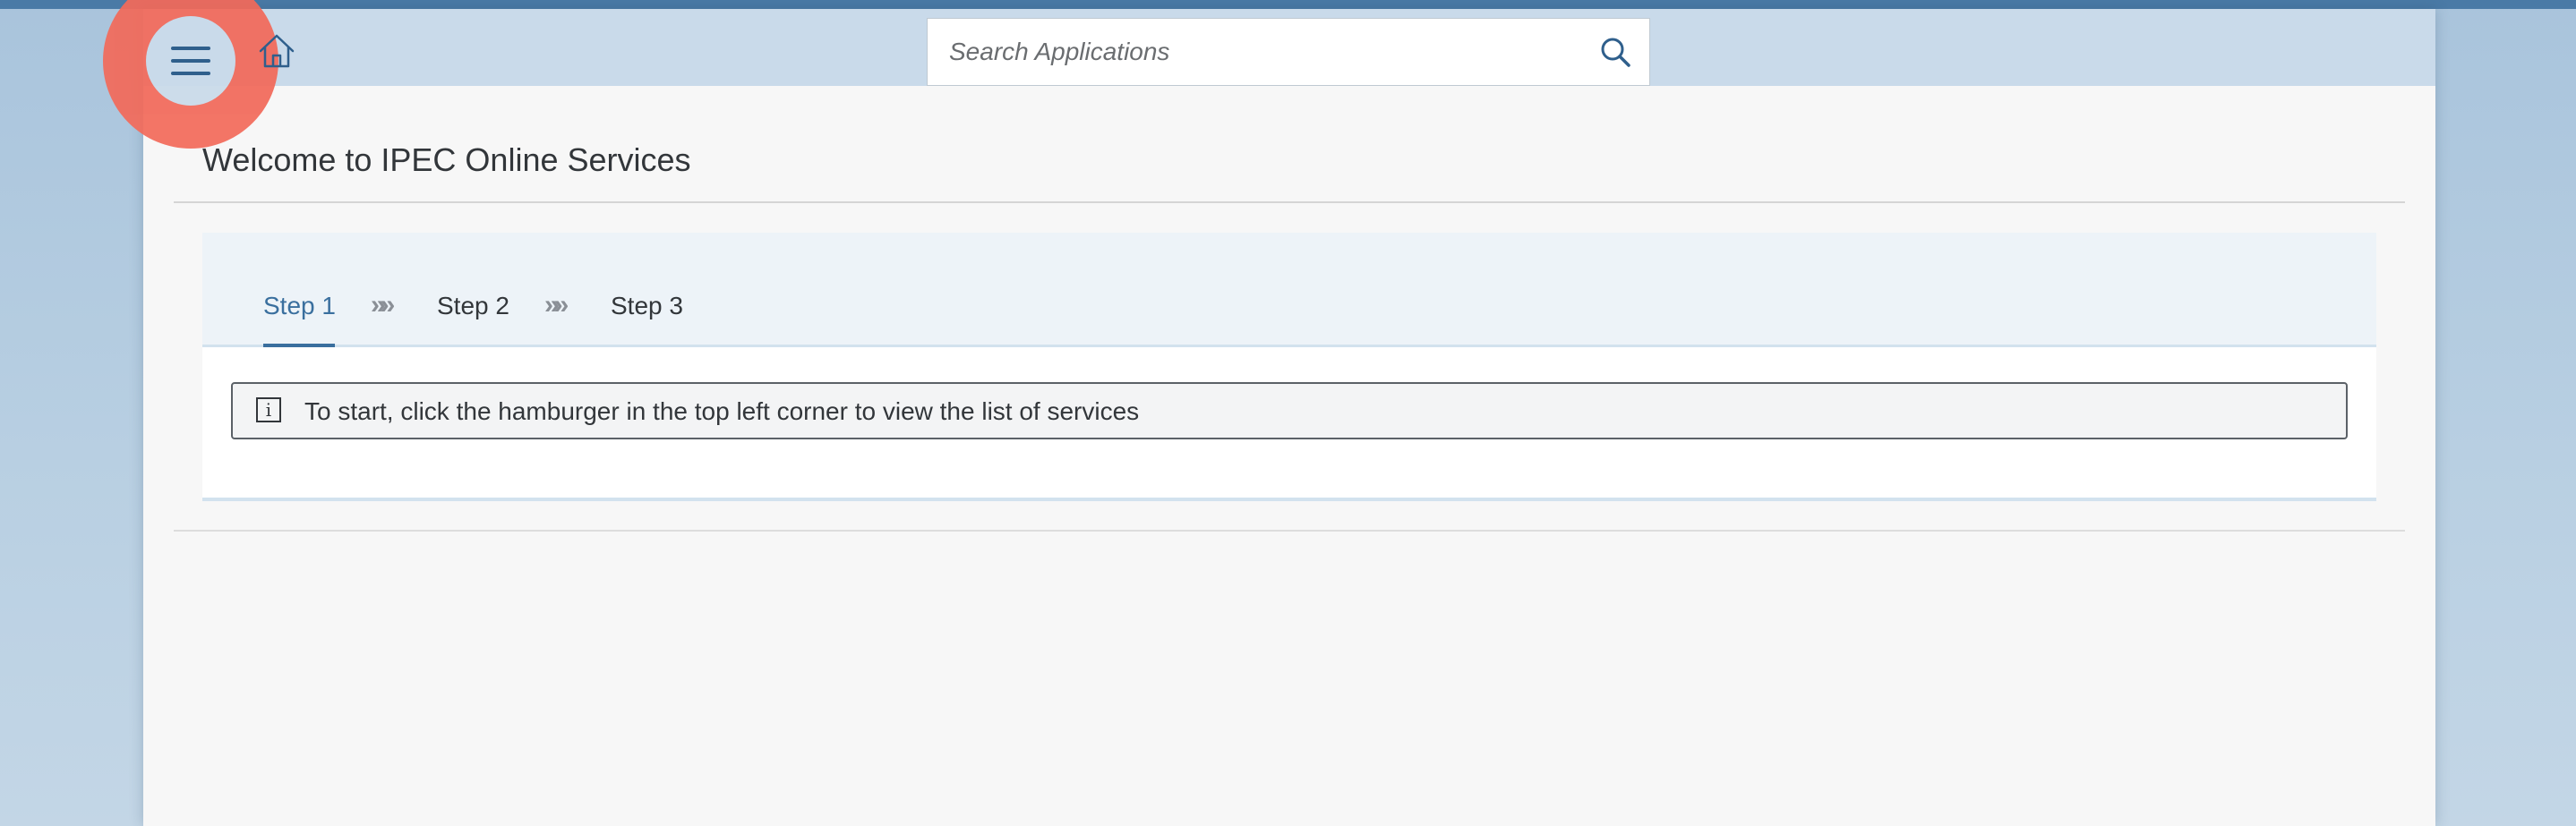  I want to click on wizard-bottom-border, so click(1289, 499).